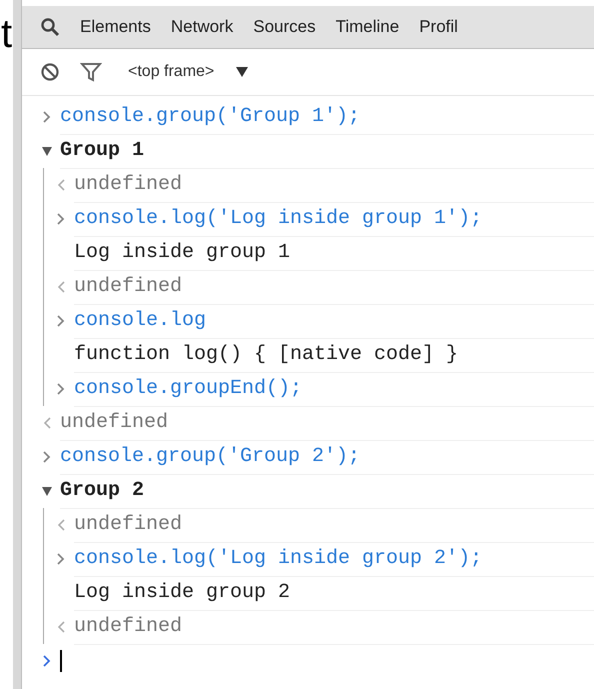 This screenshot has height=689, width=594. What do you see at coordinates (182, 592) in the screenshot?
I see `log-output: Log inside group 2` at bounding box center [182, 592].